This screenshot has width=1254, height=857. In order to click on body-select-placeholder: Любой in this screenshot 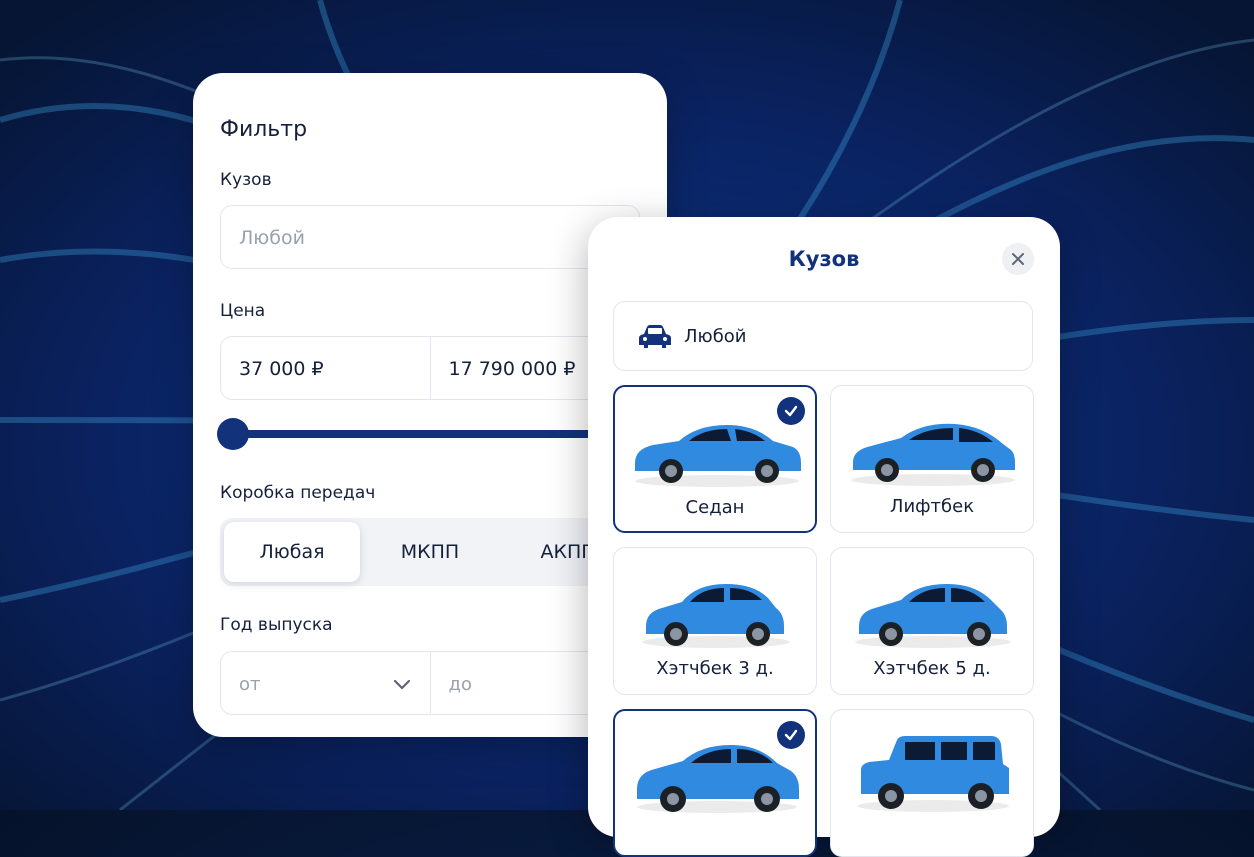, I will do `click(272, 238)`.